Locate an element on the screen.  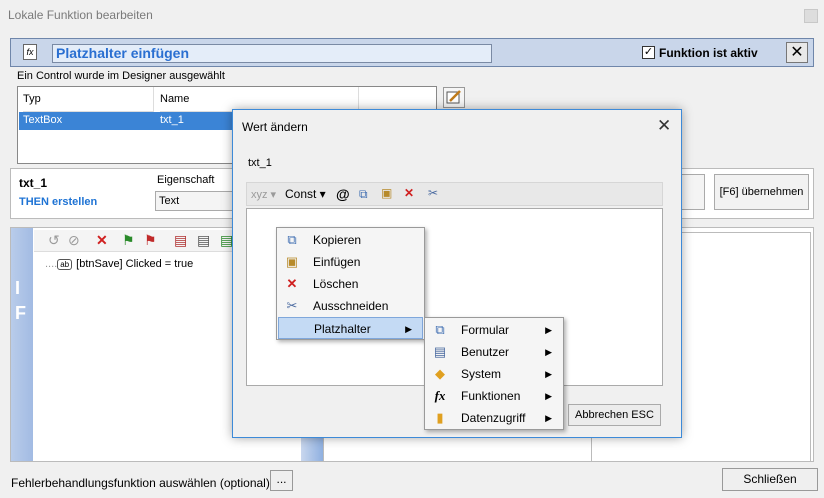
apply-button: [F6] übernehmen is located at coordinates (761, 192).